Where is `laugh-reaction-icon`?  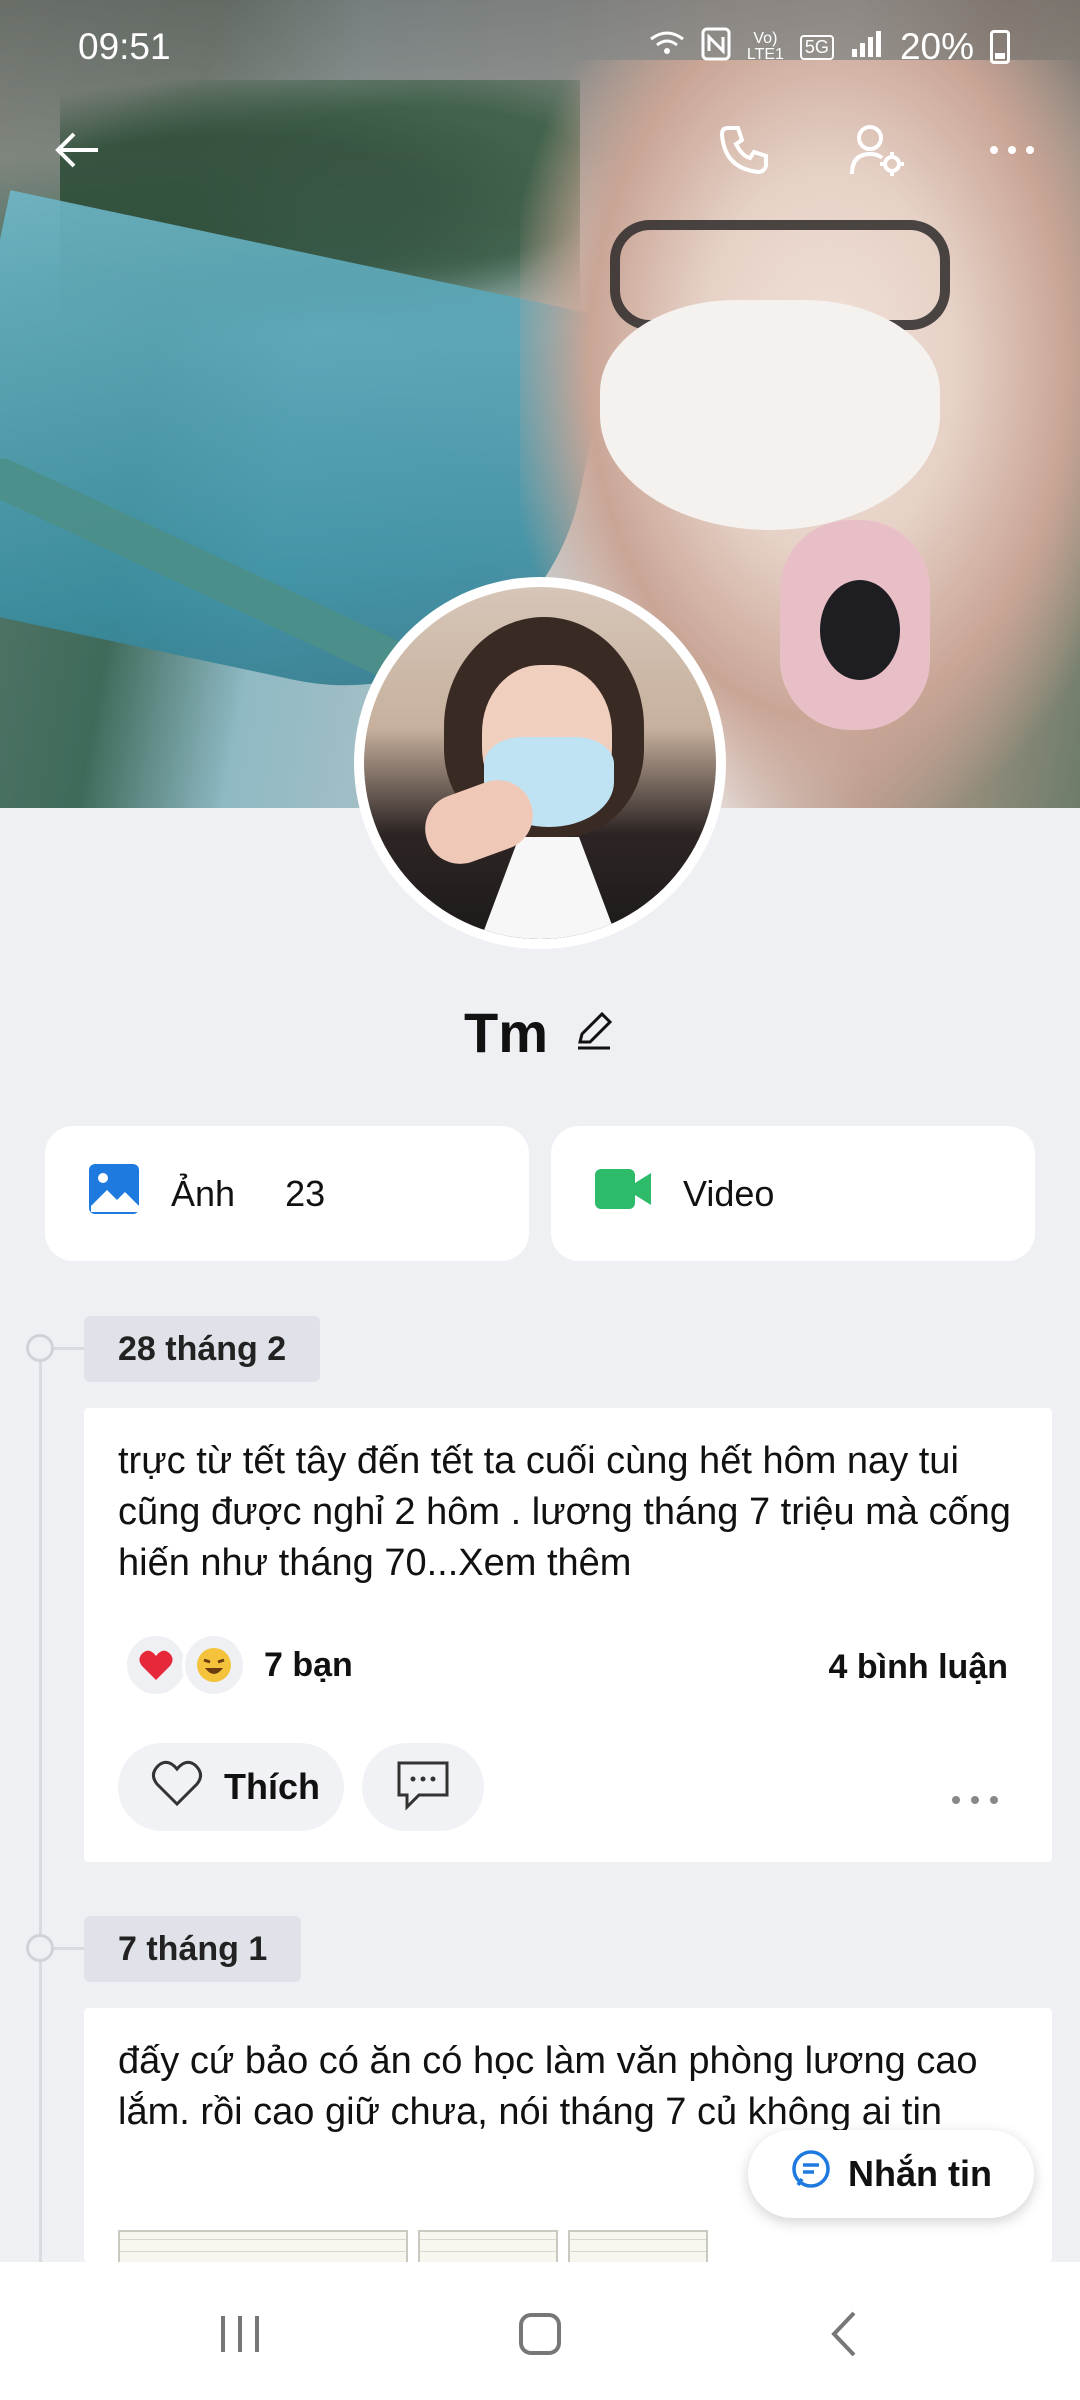
laugh-reaction-icon is located at coordinates (214, 1665).